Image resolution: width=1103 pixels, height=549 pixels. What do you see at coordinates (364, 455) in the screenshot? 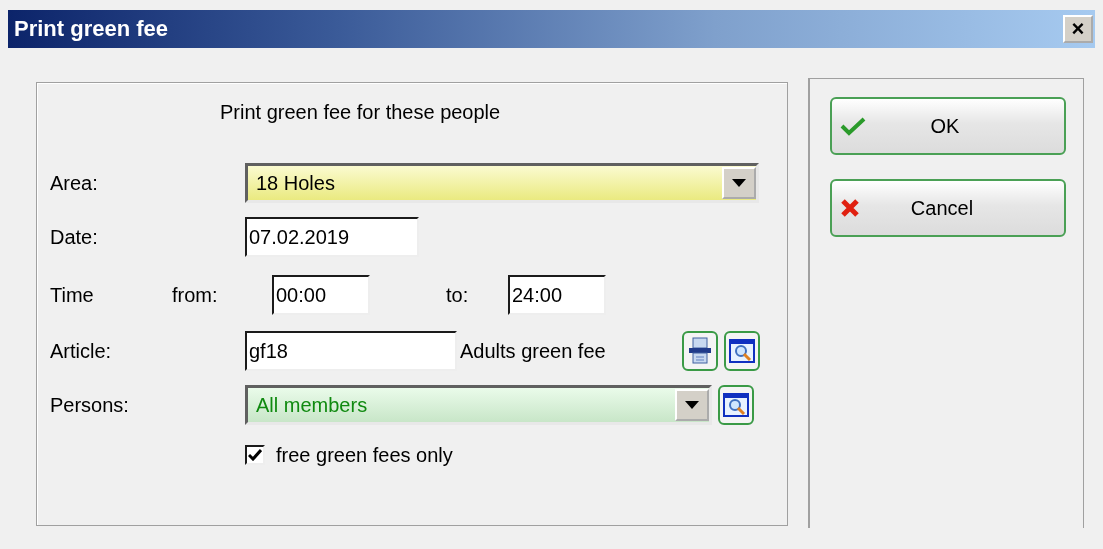
I see `checkbox-label: free green fees only` at bounding box center [364, 455].